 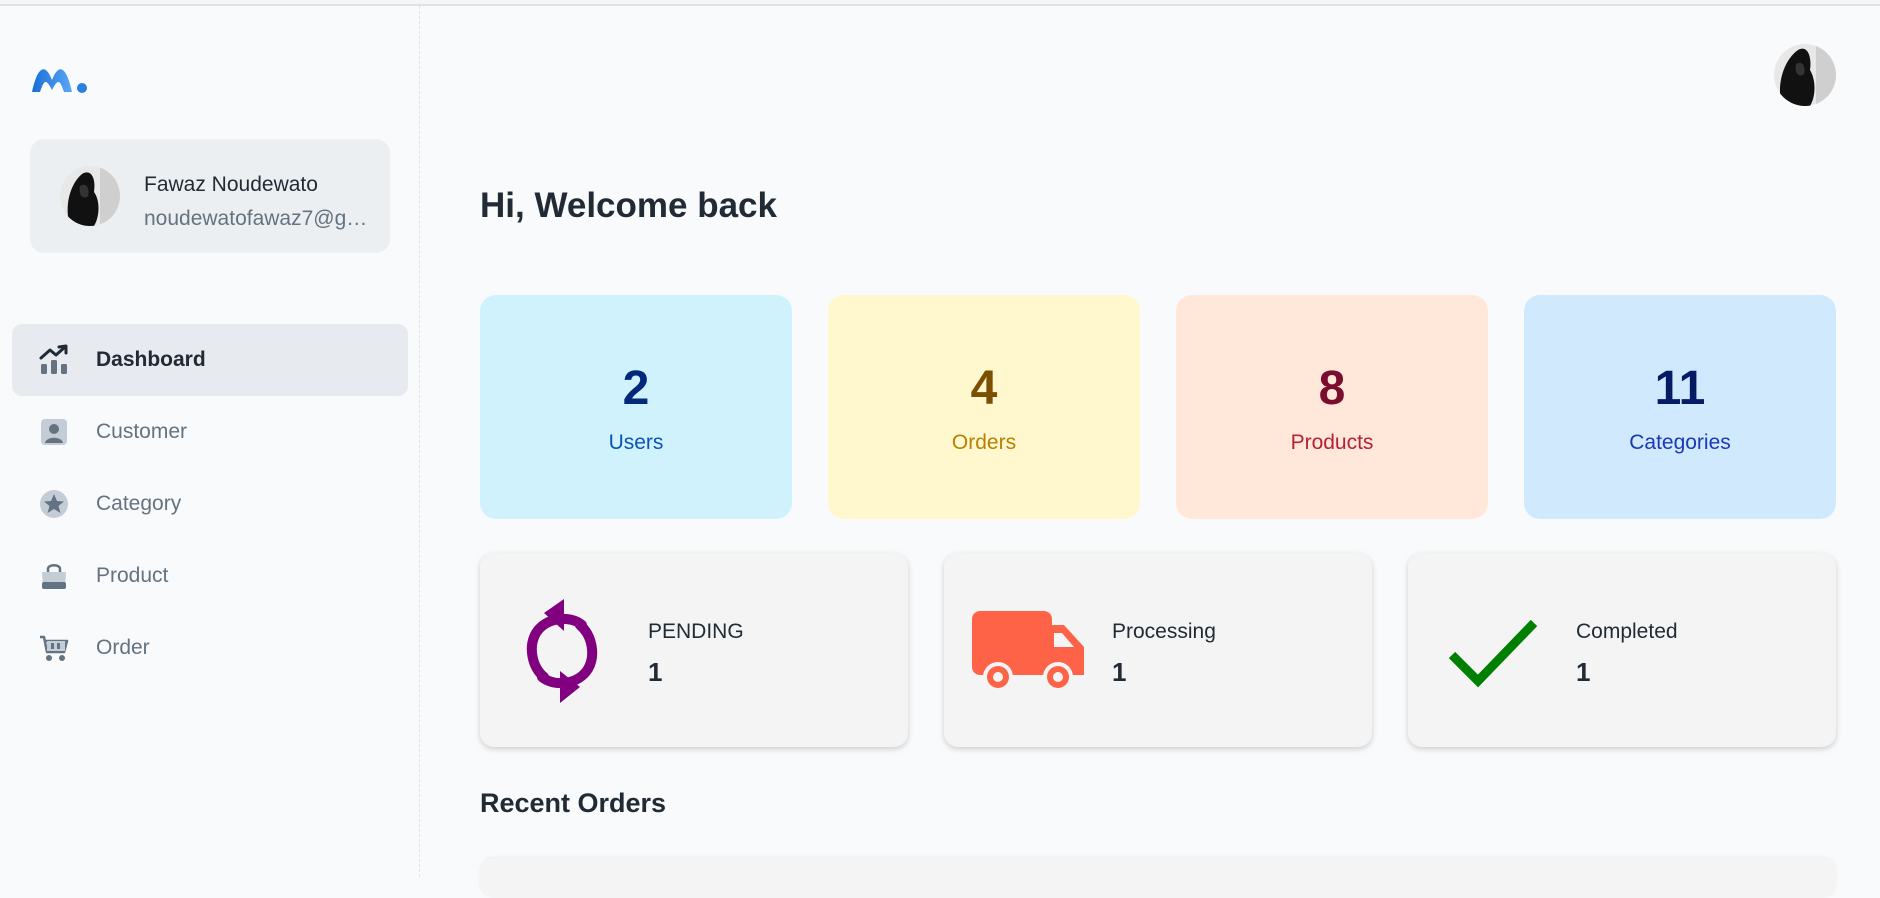 I want to click on stat-label: Users, so click(x=636, y=442).